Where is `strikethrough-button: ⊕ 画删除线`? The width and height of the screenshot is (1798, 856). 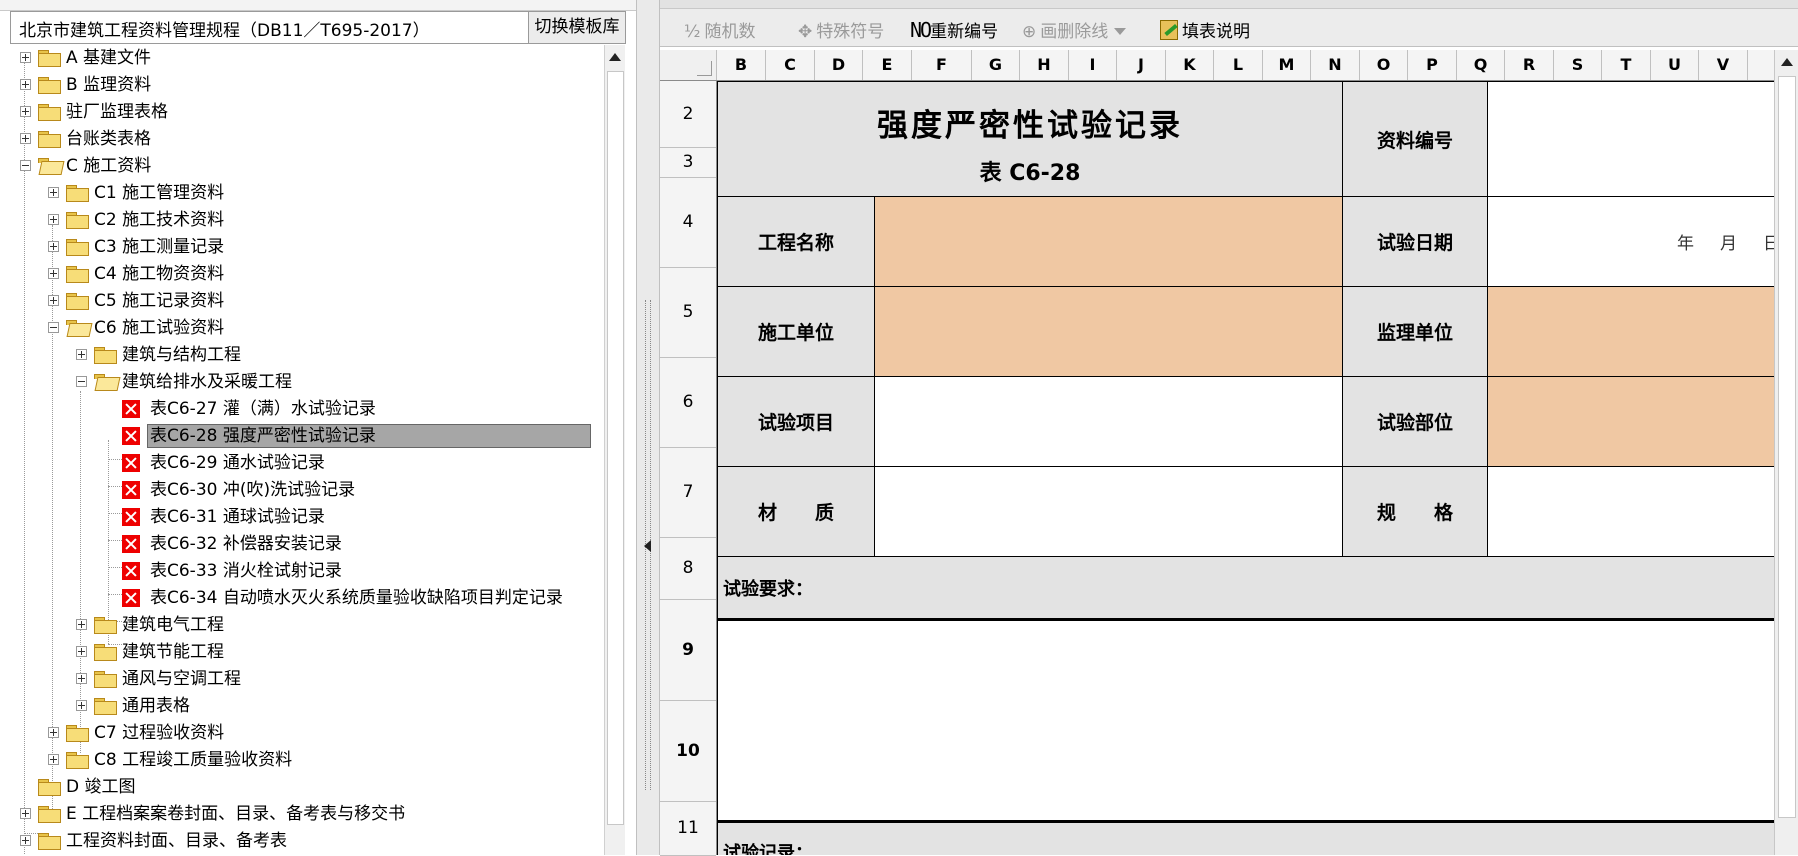
strikethrough-button: ⊕ 画删除线 is located at coordinates (1074, 29).